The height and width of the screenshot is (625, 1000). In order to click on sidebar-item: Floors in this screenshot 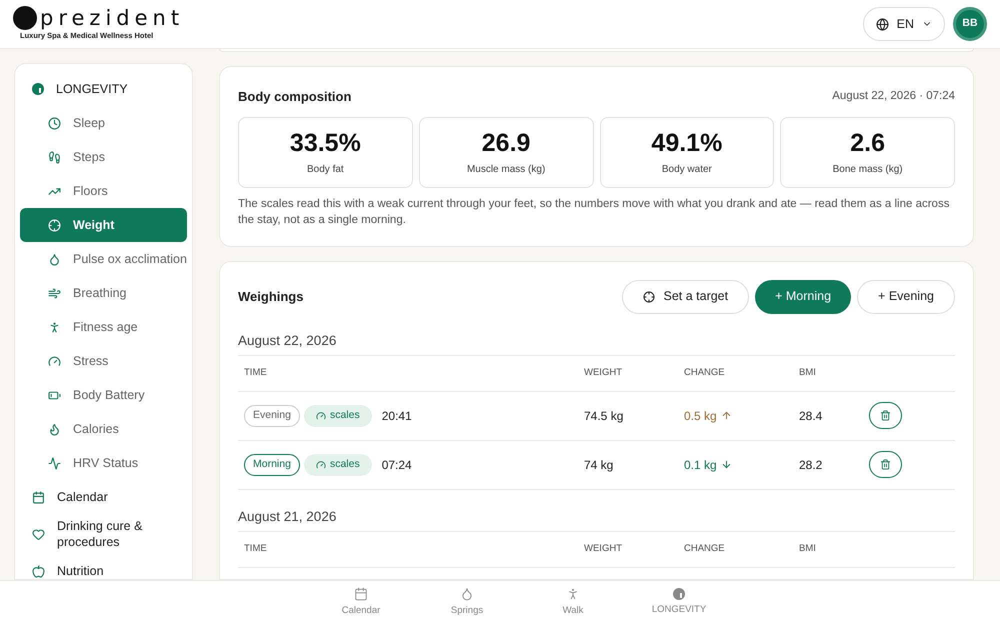, I will do `click(103, 191)`.